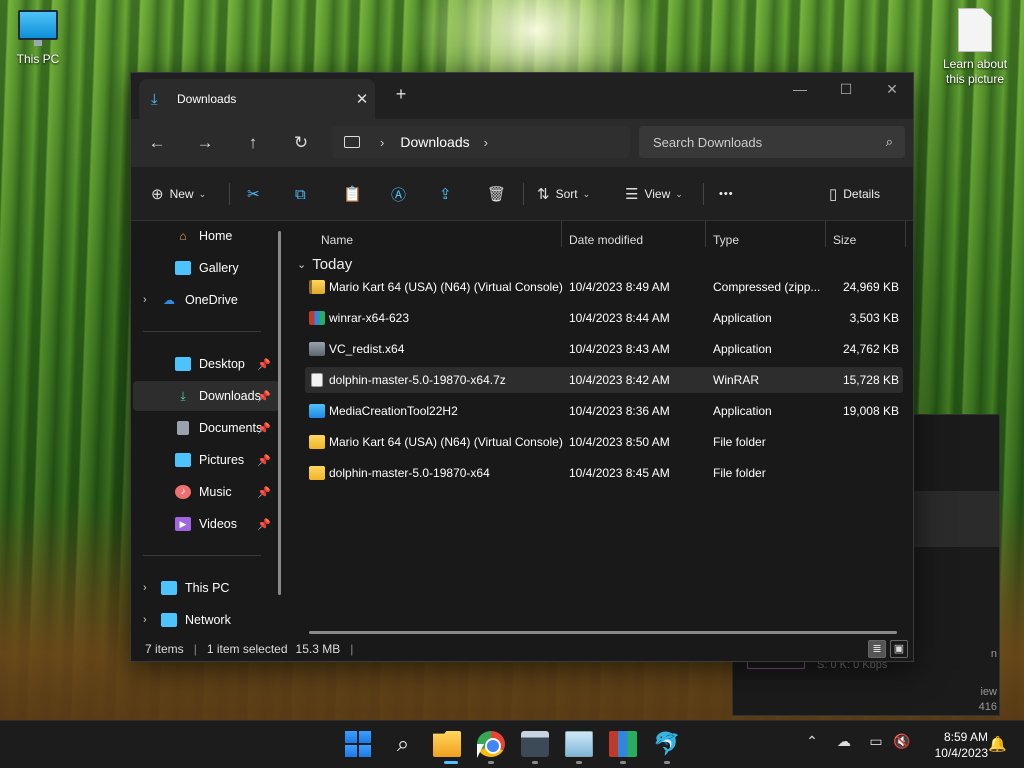  I want to click on close-tab-icon: ✕, so click(362, 99).